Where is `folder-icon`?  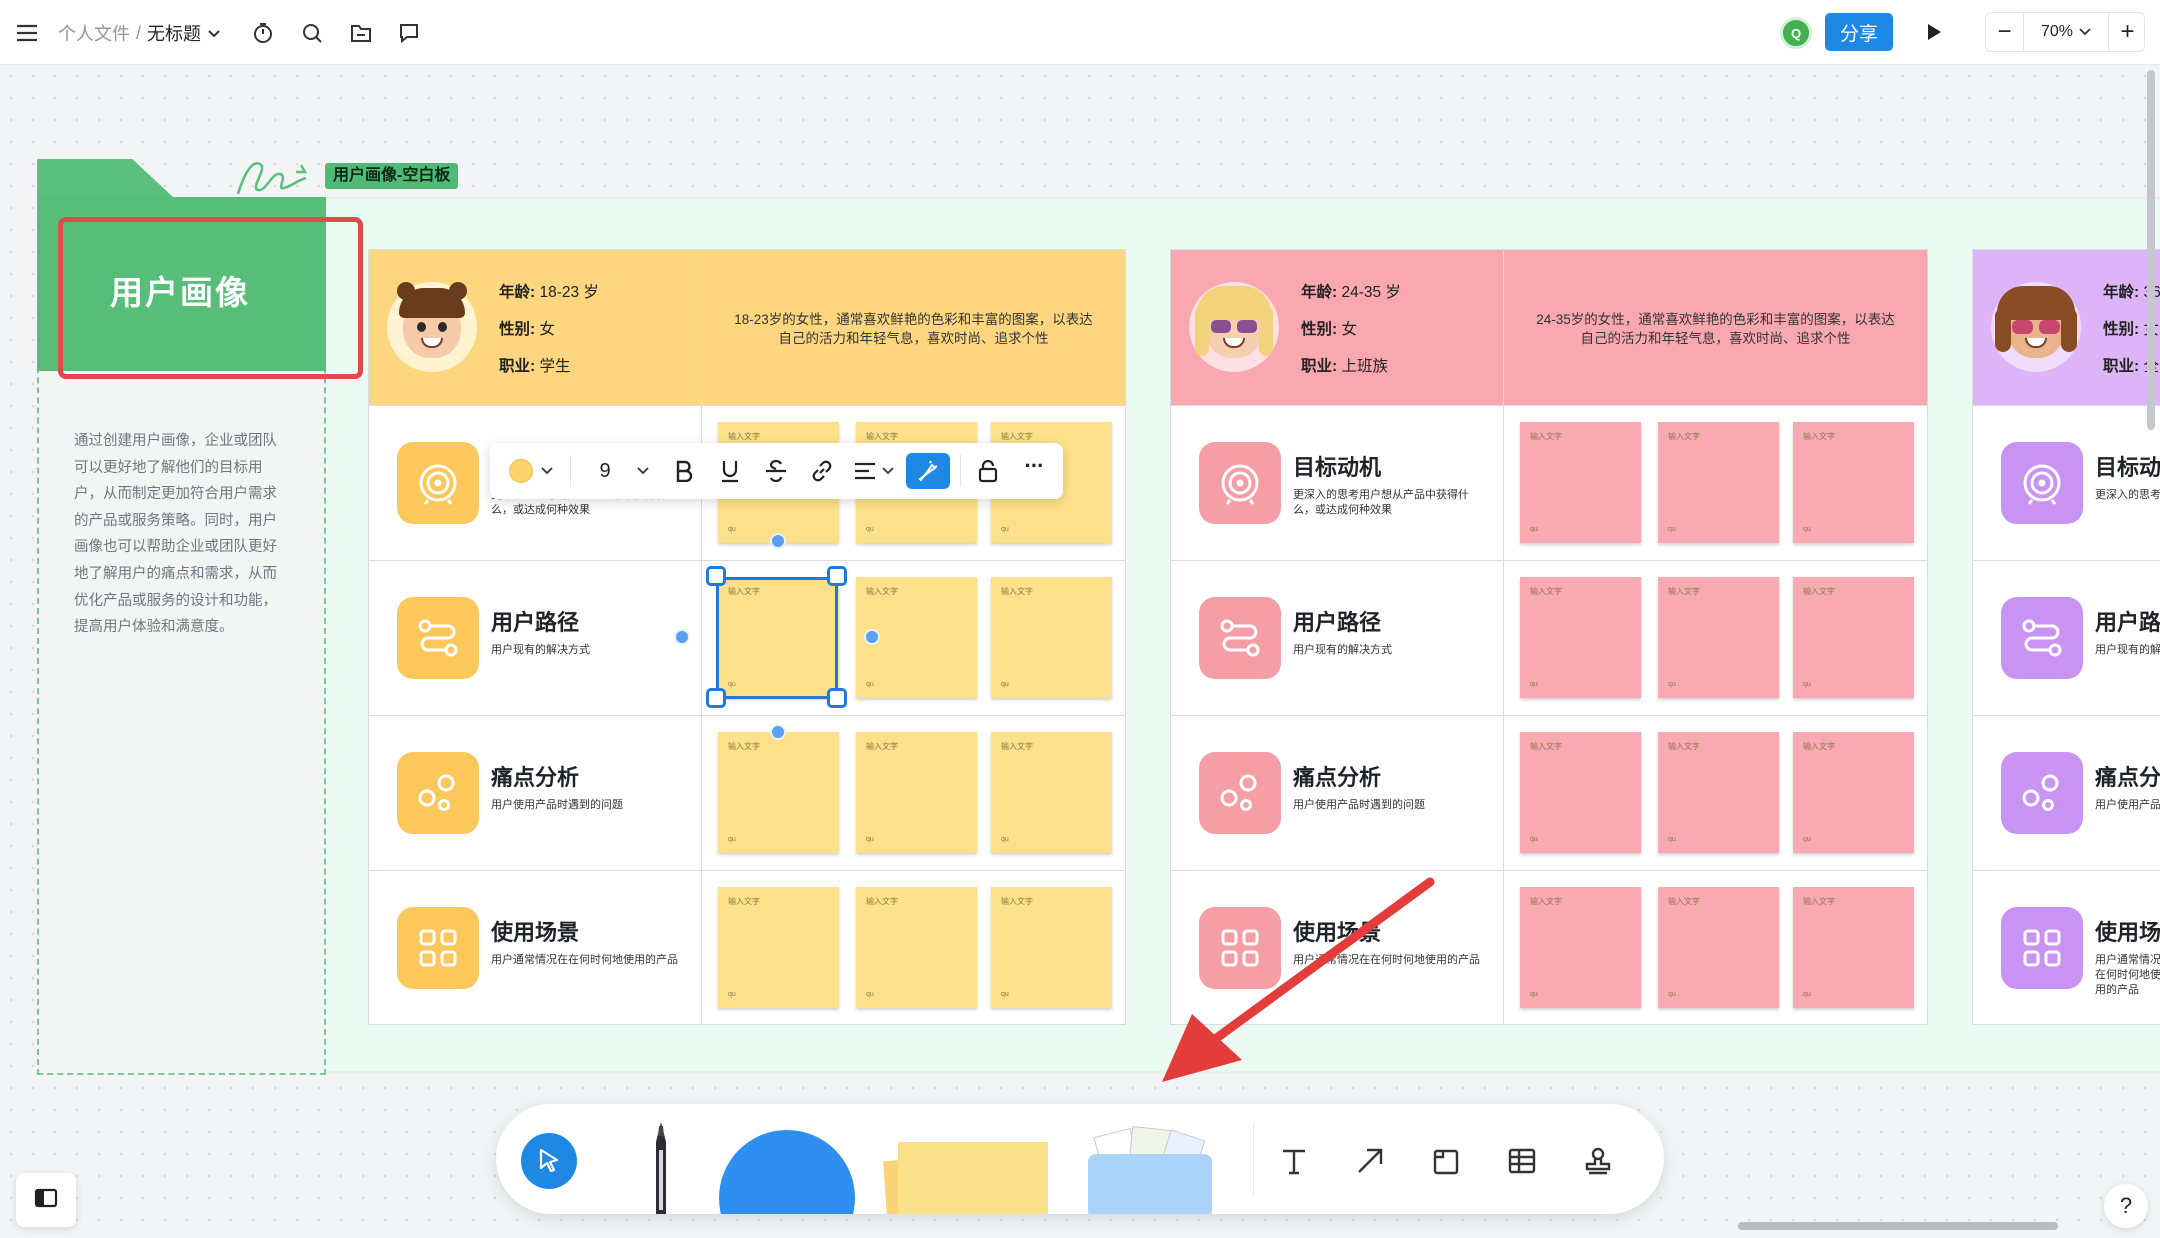 folder-icon is located at coordinates (361, 33).